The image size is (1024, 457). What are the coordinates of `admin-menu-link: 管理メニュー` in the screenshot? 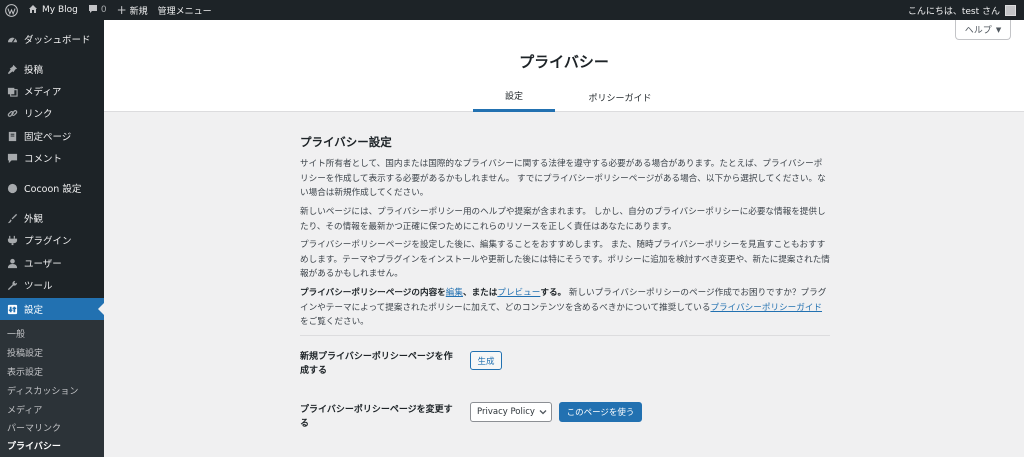 It's located at (185, 10).